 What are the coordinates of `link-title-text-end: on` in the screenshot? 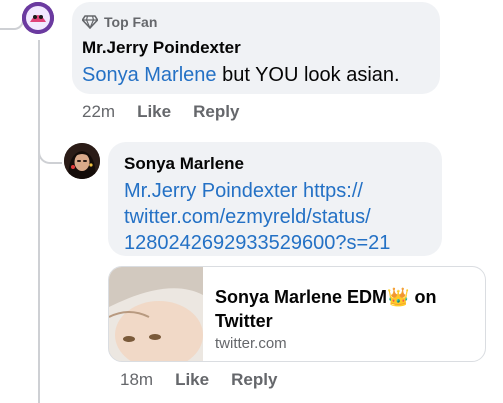 It's located at (423, 297).